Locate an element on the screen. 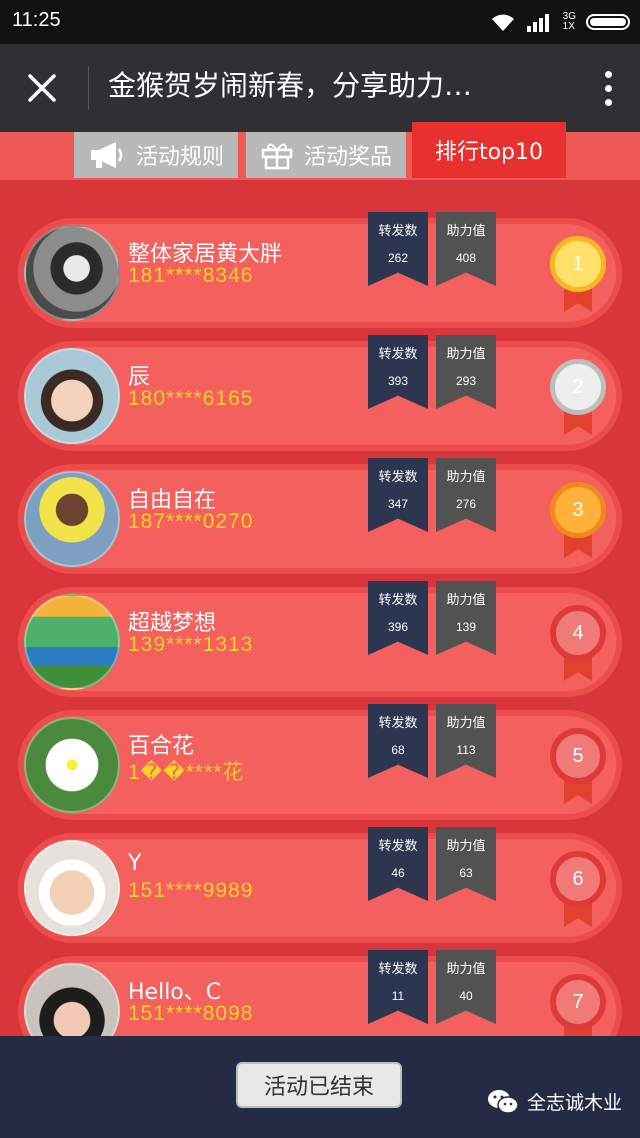  forward-count-value: 396 is located at coordinates (398, 627).